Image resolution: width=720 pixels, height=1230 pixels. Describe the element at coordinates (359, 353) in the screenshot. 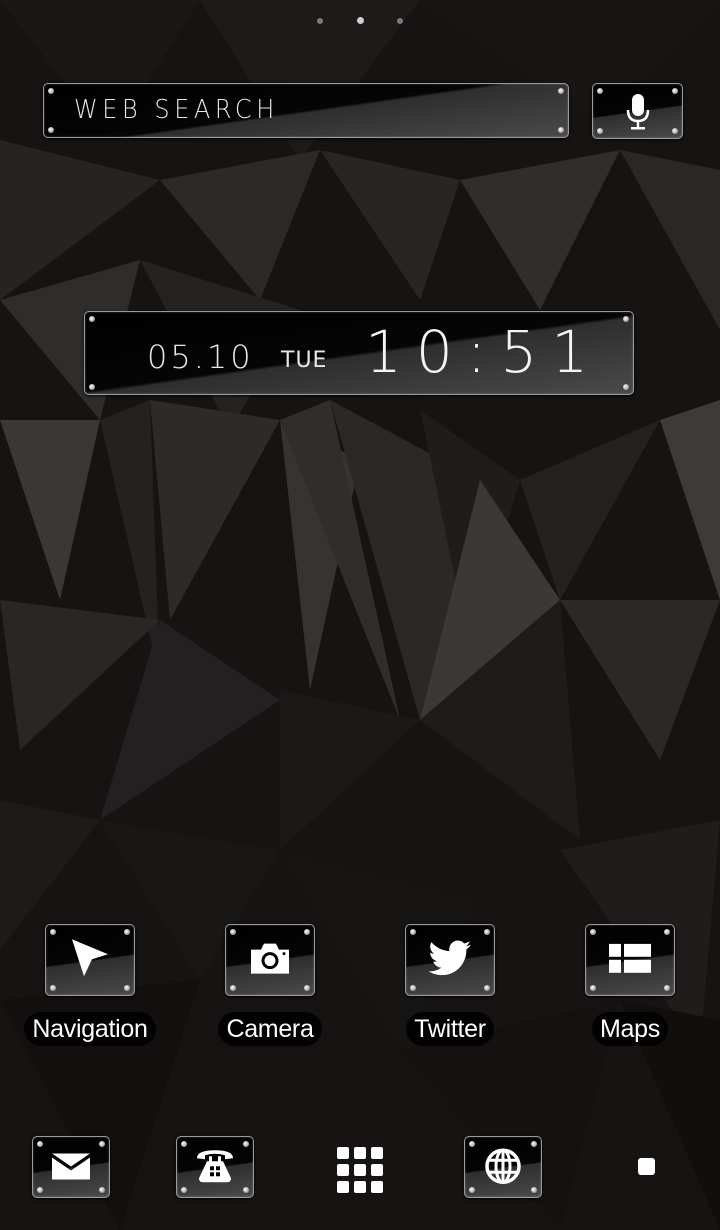

I see `clock-widget: 05.10 TUE 10:51` at that location.